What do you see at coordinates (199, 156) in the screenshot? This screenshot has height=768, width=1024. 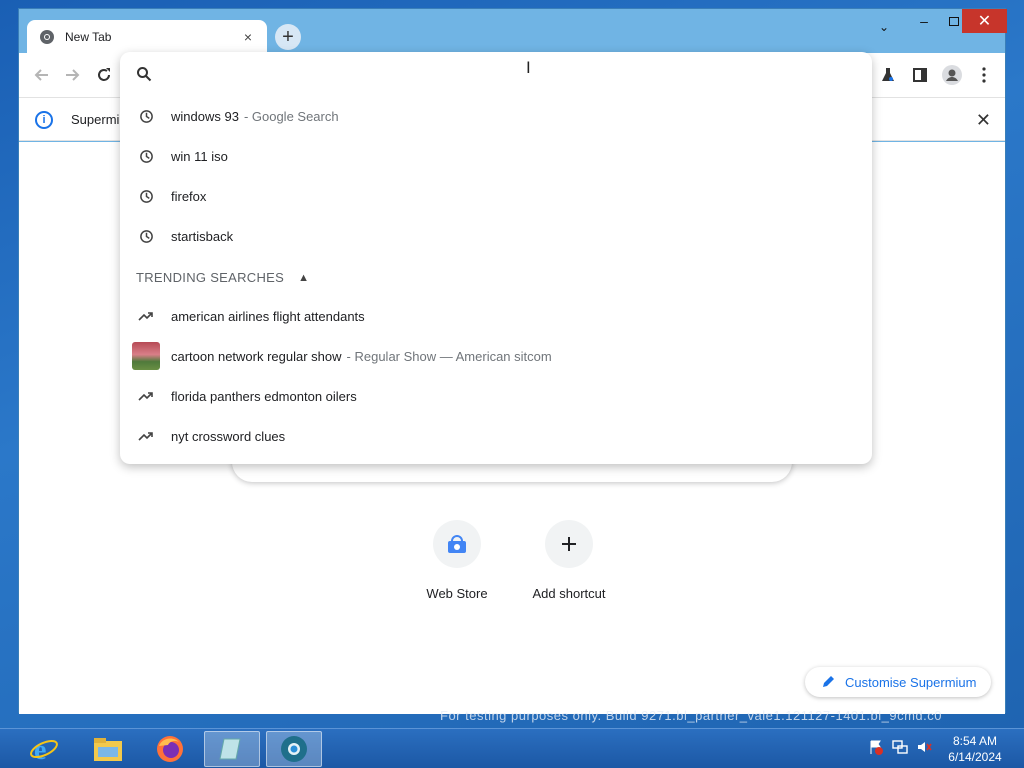 I see `suggestion-text: win 11 iso` at bounding box center [199, 156].